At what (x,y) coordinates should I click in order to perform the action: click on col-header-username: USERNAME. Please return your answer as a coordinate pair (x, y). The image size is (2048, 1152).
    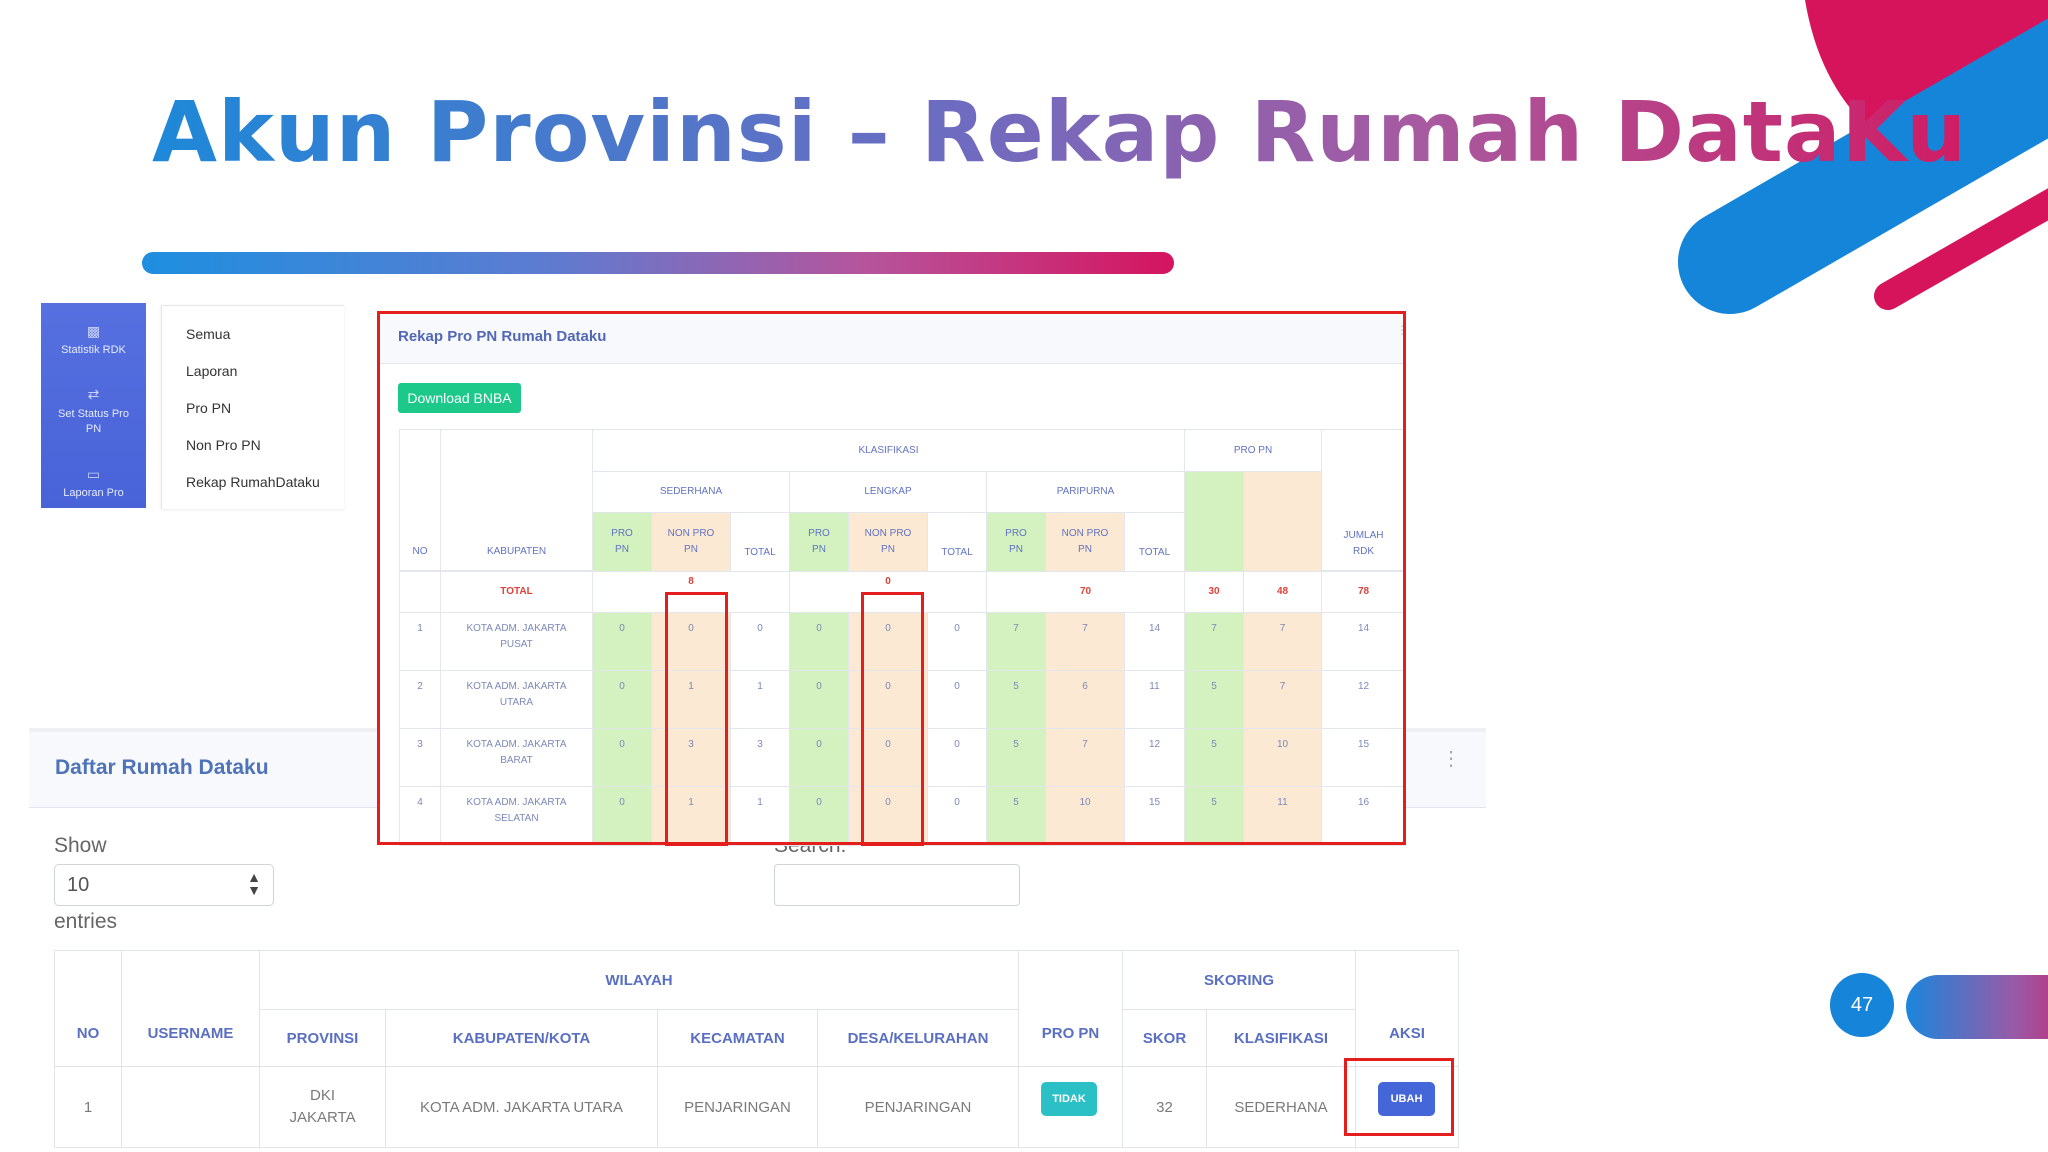
    Looking at the image, I should click on (190, 1008).